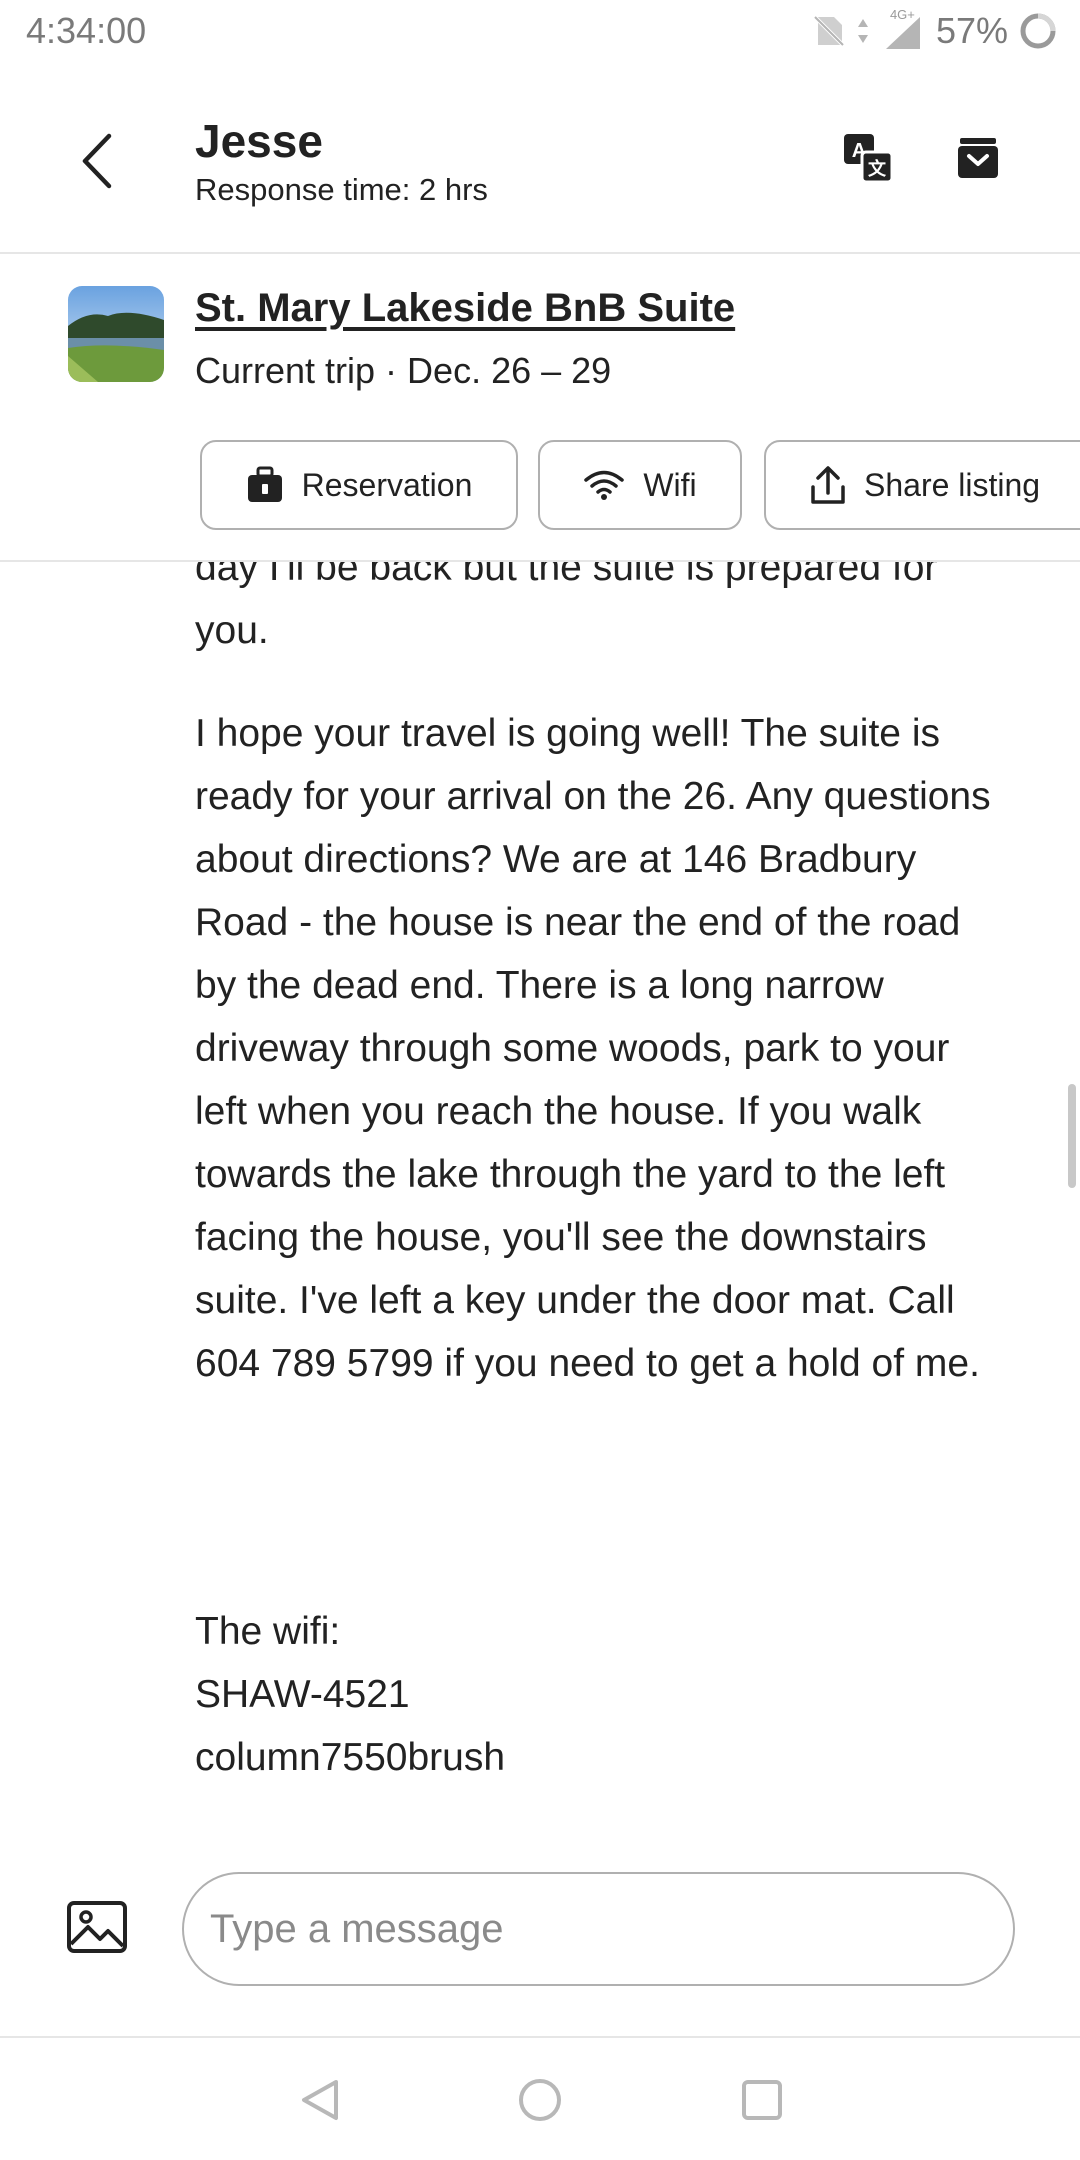 The height and width of the screenshot is (2160, 1080). Describe the element at coordinates (595, 1694) in the screenshot. I see `wifi-details: The wifi: SHAW-4521 column7550brush` at that location.